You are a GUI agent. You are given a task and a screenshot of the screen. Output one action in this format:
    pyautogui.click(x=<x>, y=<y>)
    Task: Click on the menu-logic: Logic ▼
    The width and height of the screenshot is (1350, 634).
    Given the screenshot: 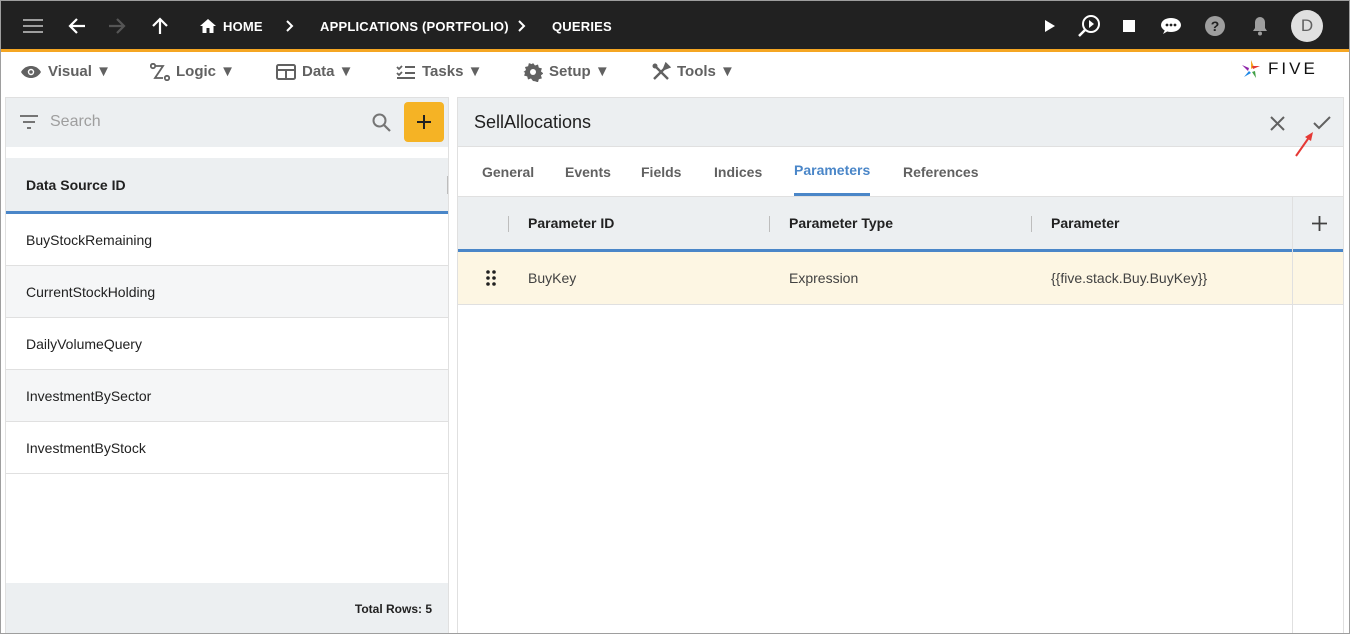 What is the action you would take?
    pyautogui.click(x=192, y=71)
    